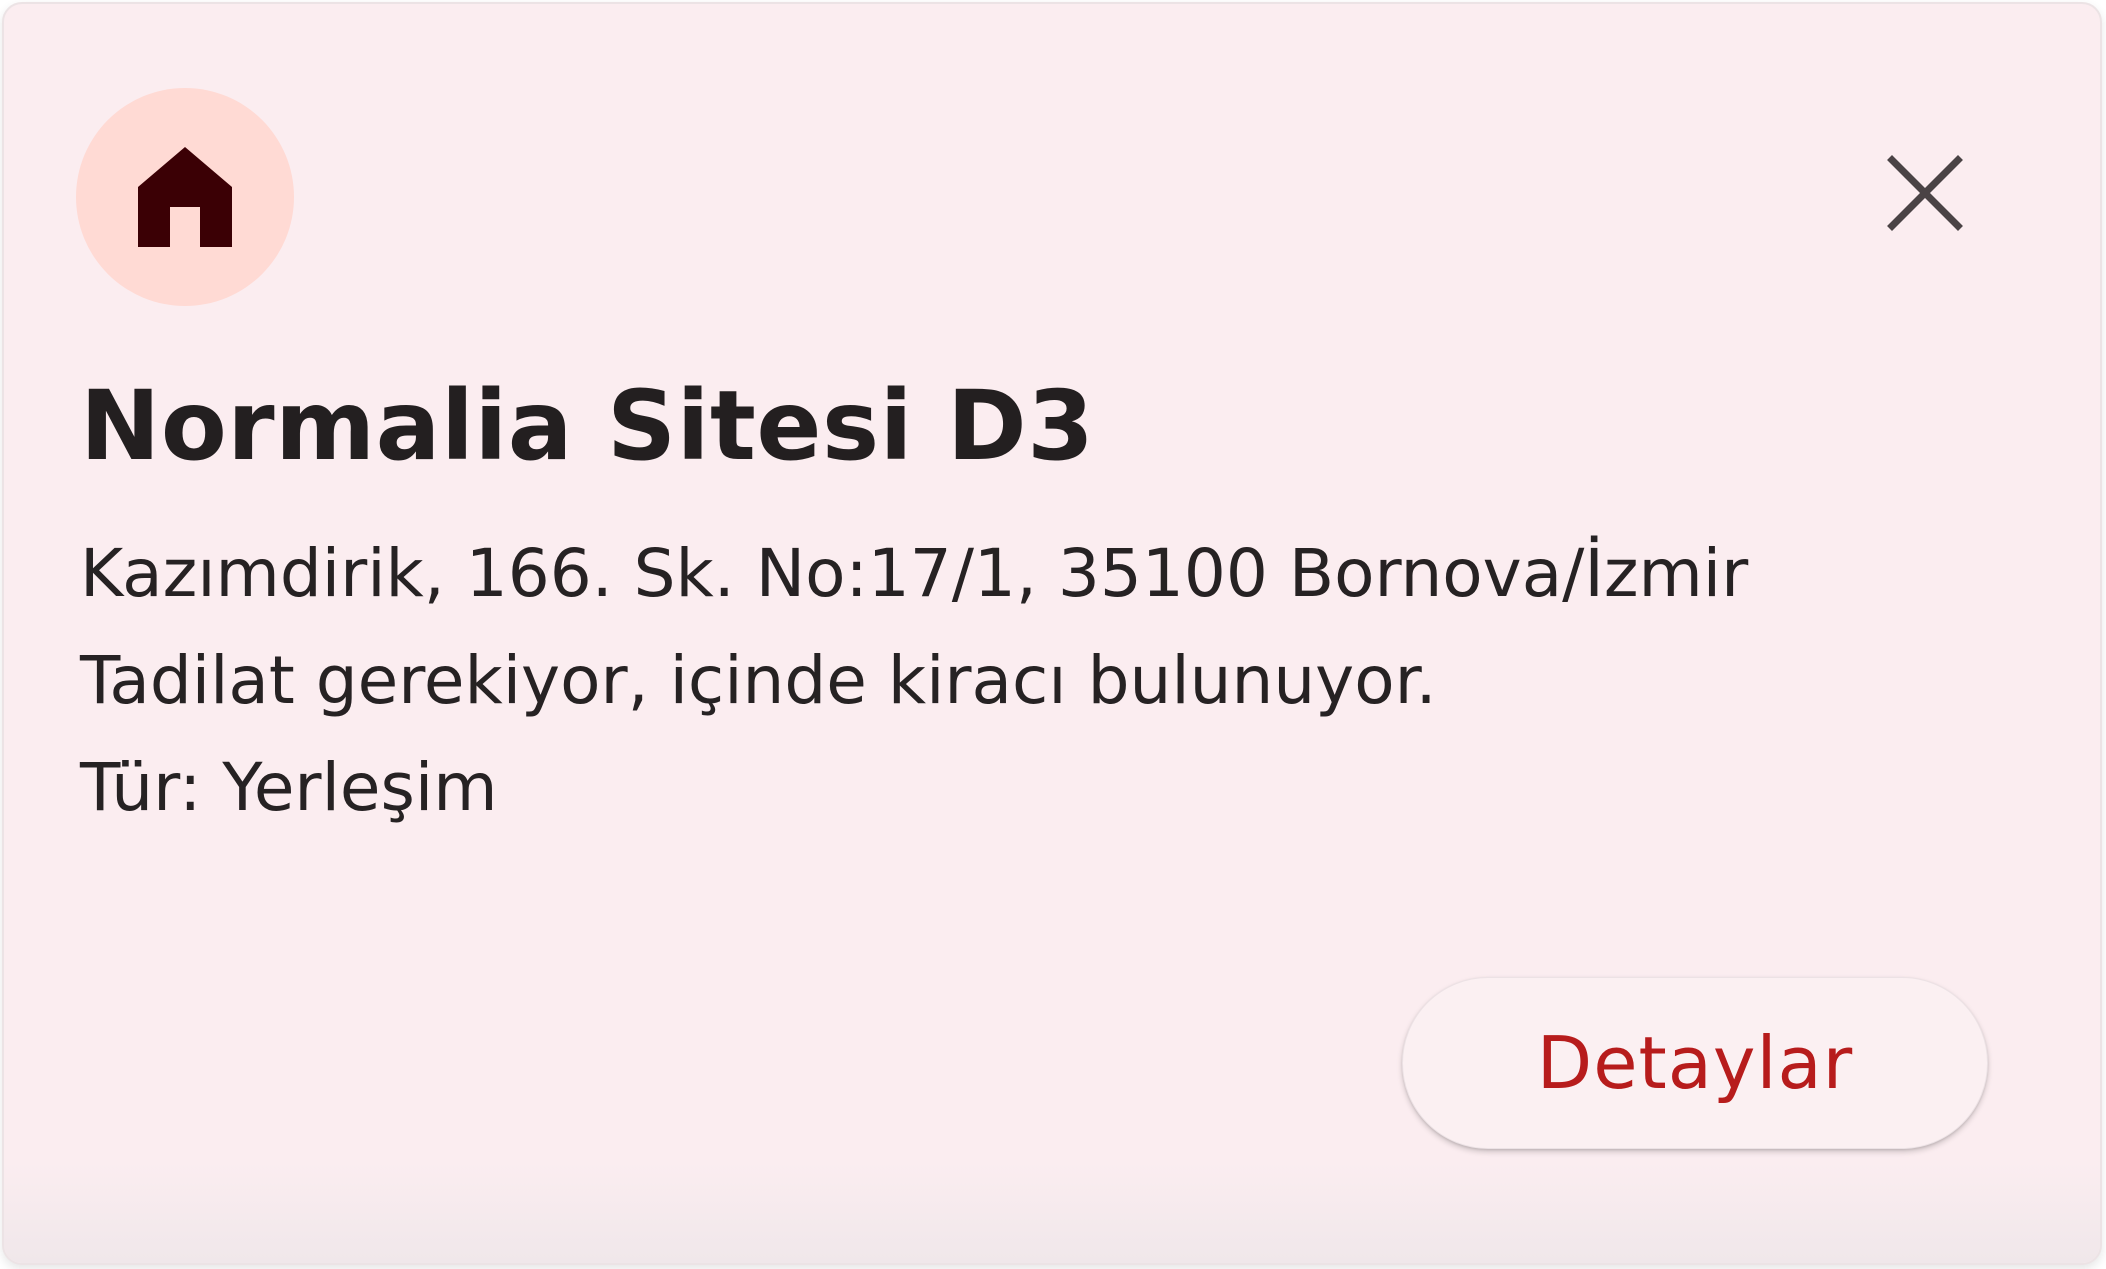  I want to click on property-icon-badge, so click(185, 197).